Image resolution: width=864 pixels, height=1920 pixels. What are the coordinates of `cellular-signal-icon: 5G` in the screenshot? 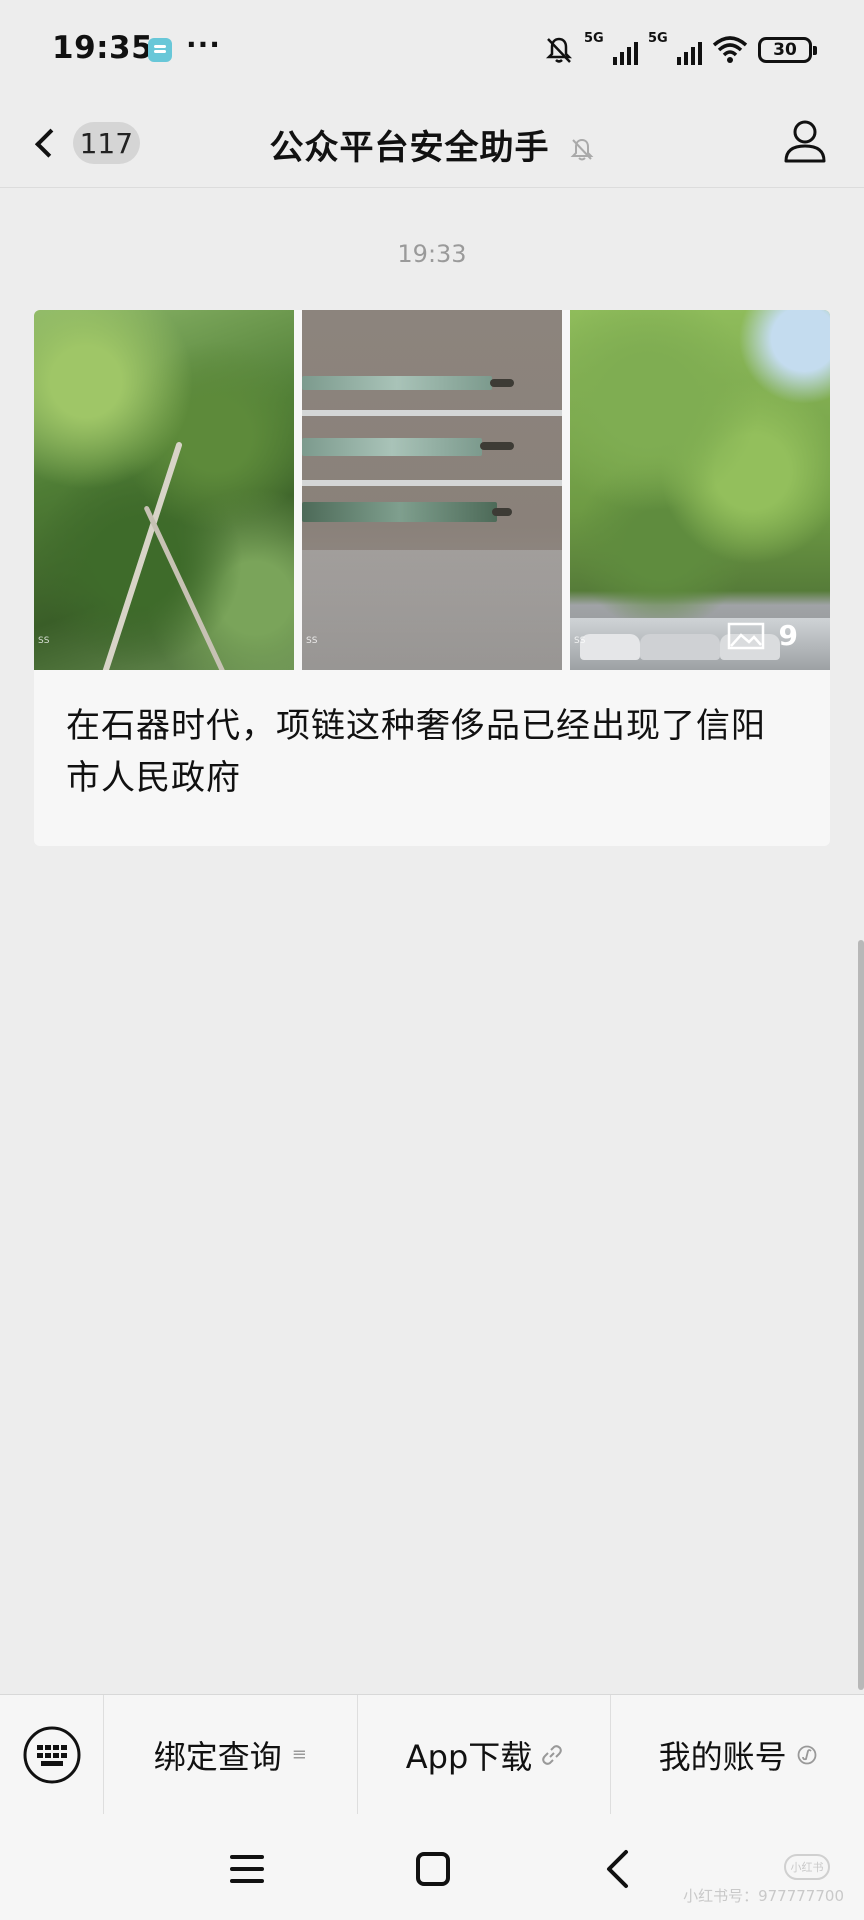 It's located at (611, 49).